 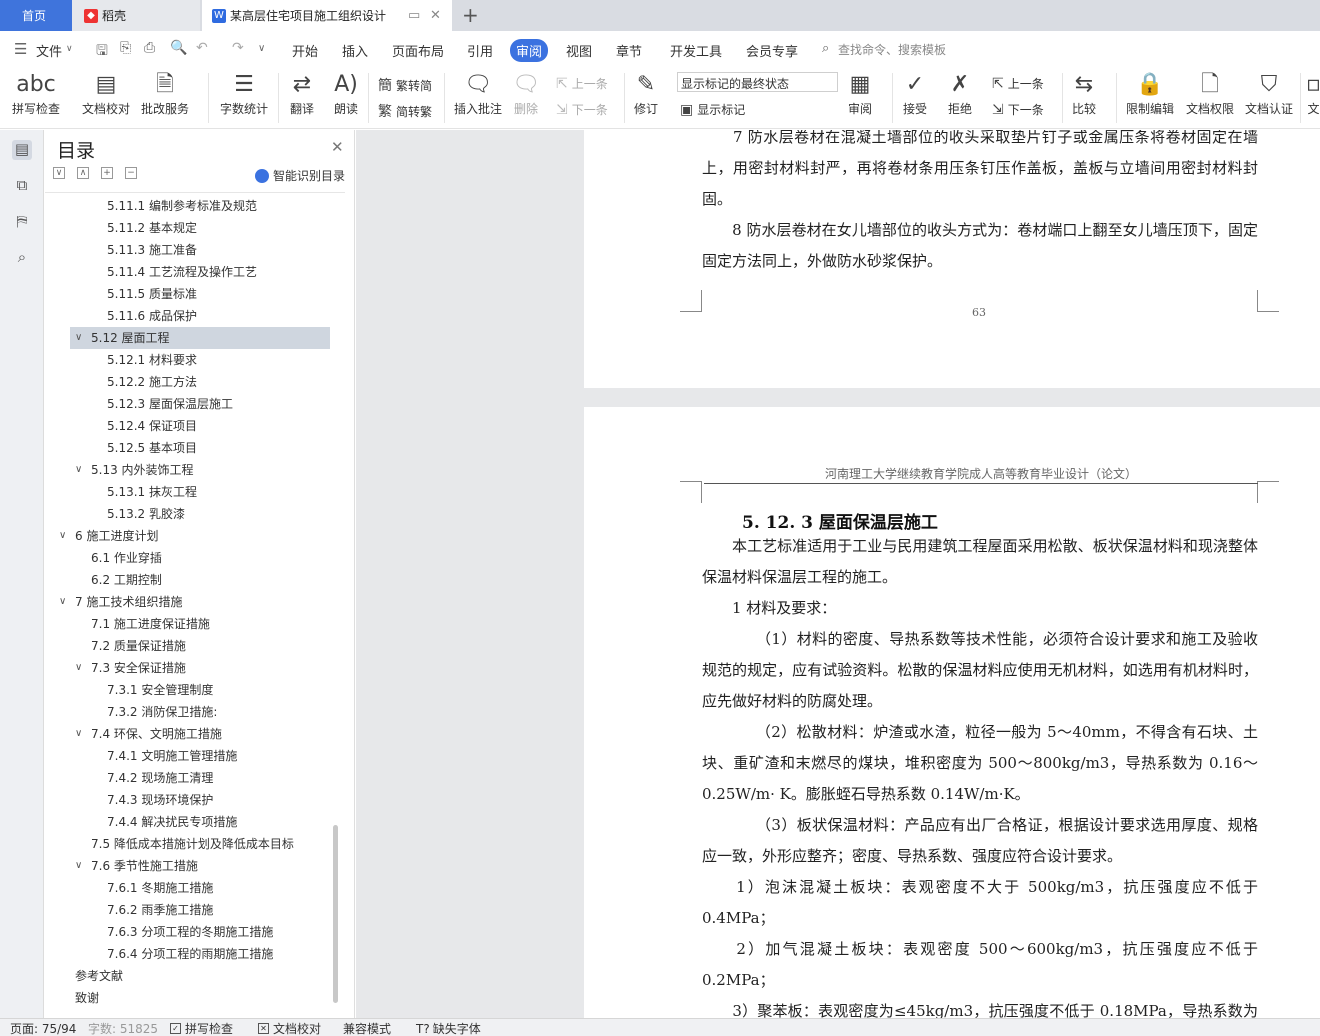 What do you see at coordinates (59, 173) in the screenshot?
I see `collapse-all-icon: ∨` at bounding box center [59, 173].